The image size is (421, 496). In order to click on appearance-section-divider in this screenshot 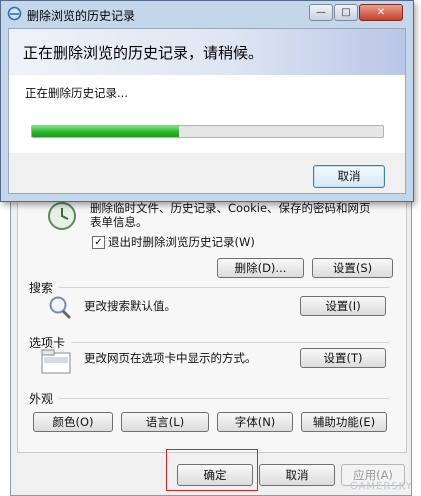, I will do `click(224, 398)`.